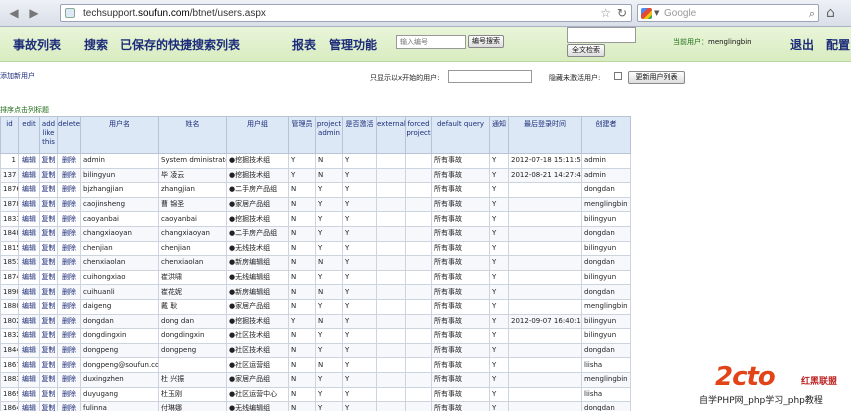 Image resolution: width=851 pixels, height=411 pixels. What do you see at coordinates (17, 76) in the screenshot?
I see `add-user-link: 添加新用户` at bounding box center [17, 76].